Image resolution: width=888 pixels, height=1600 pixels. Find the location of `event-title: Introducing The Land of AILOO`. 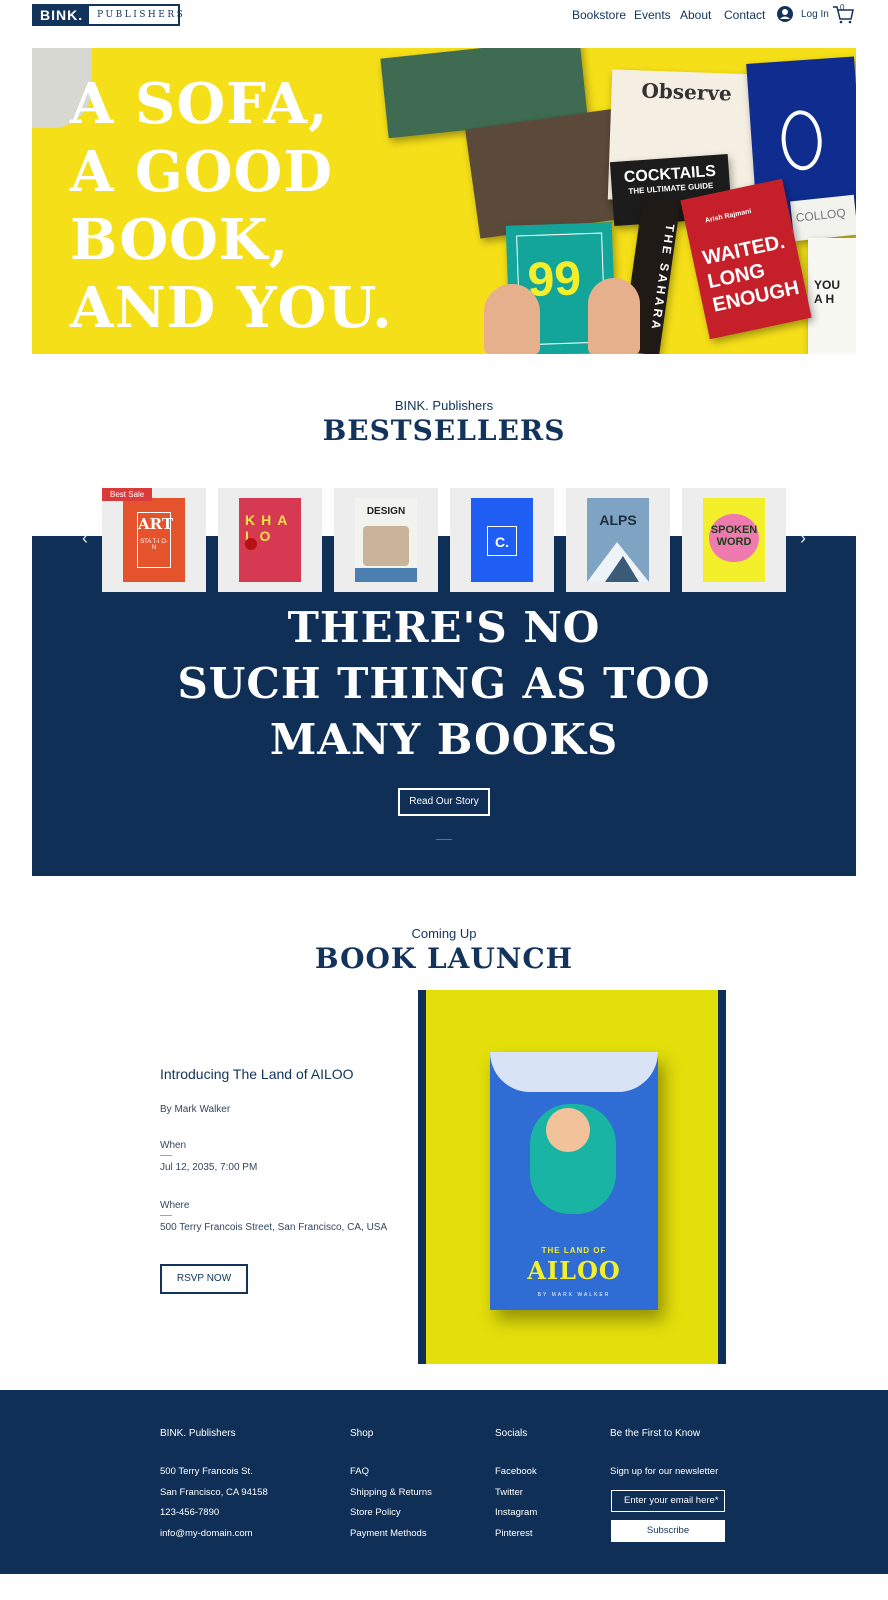

event-title: Introducing The Land of AILOO is located at coordinates (257, 1074).